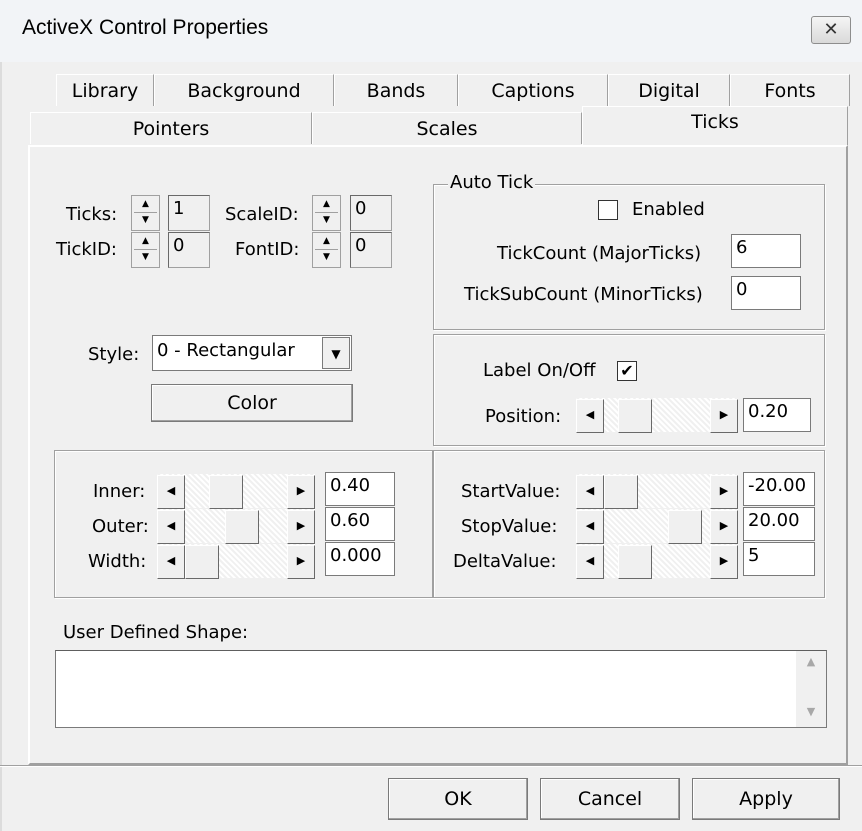 The width and height of the screenshot is (862, 831). What do you see at coordinates (599, 253) in the screenshot?
I see `tickcount-label: TickCount (MajorTicks)` at bounding box center [599, 253].